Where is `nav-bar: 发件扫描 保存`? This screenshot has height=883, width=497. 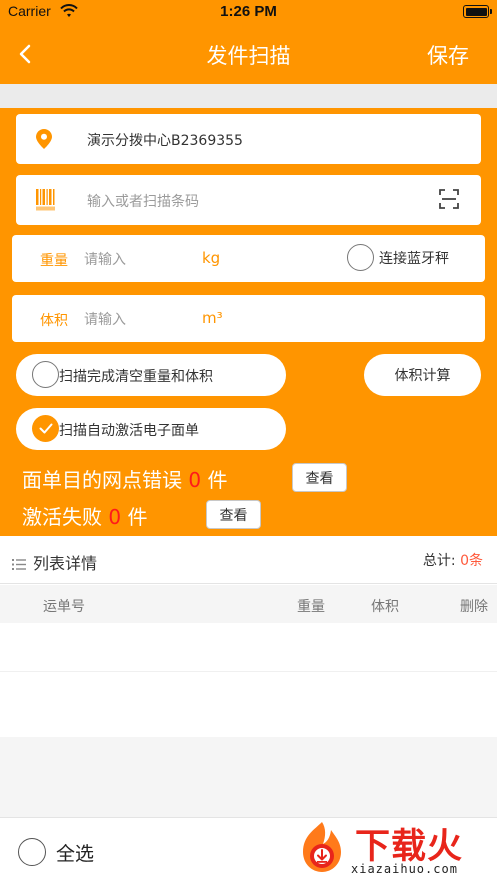
nav-bar: 发件扫描 保存 is located at coordinates (248, 54).